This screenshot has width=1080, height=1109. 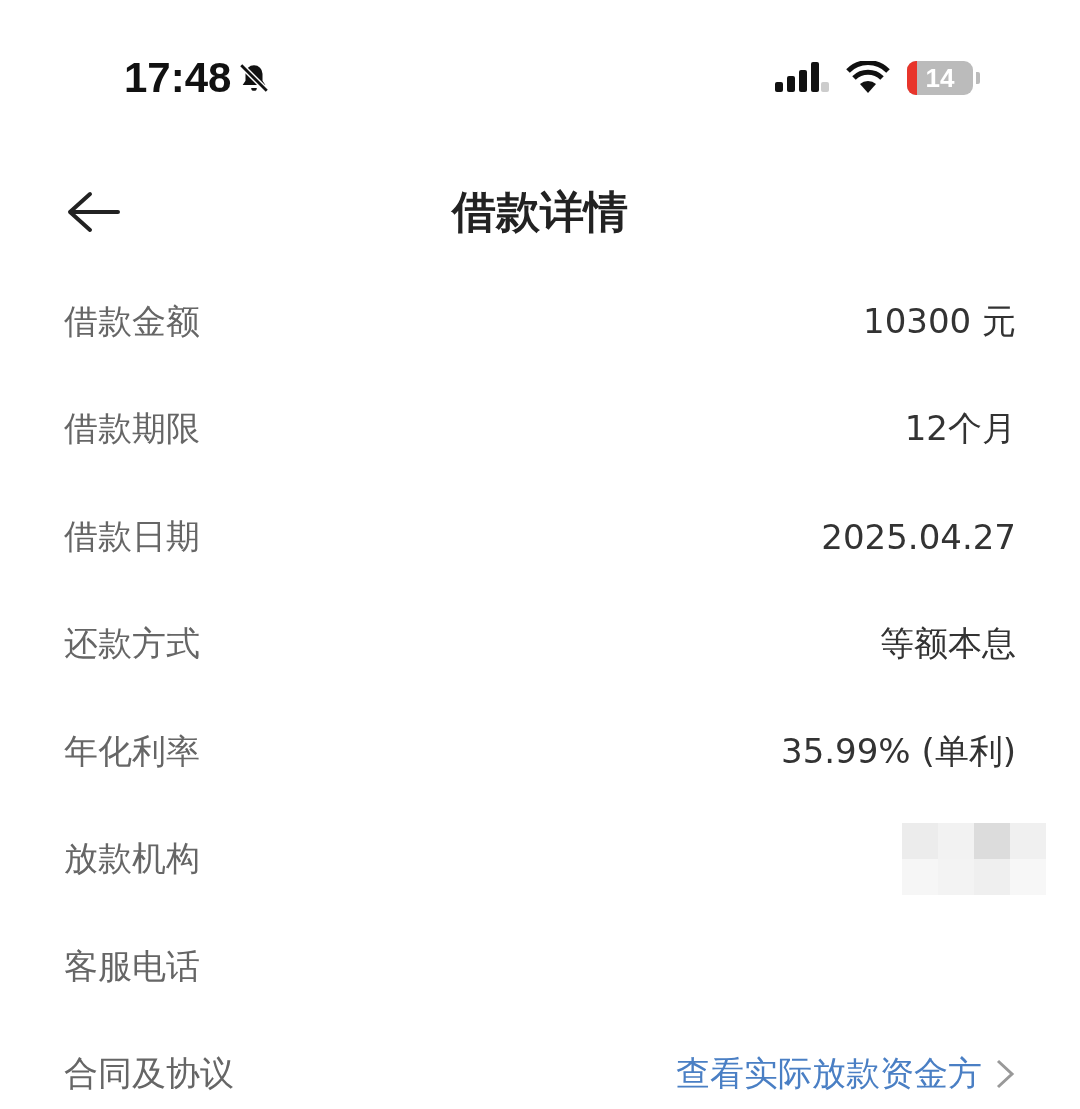 What do you see at coordinates (846, 1074) in the screenshot?
I see `funder-link: 查看实际放款资金方` at bounding box center [846, 1074].